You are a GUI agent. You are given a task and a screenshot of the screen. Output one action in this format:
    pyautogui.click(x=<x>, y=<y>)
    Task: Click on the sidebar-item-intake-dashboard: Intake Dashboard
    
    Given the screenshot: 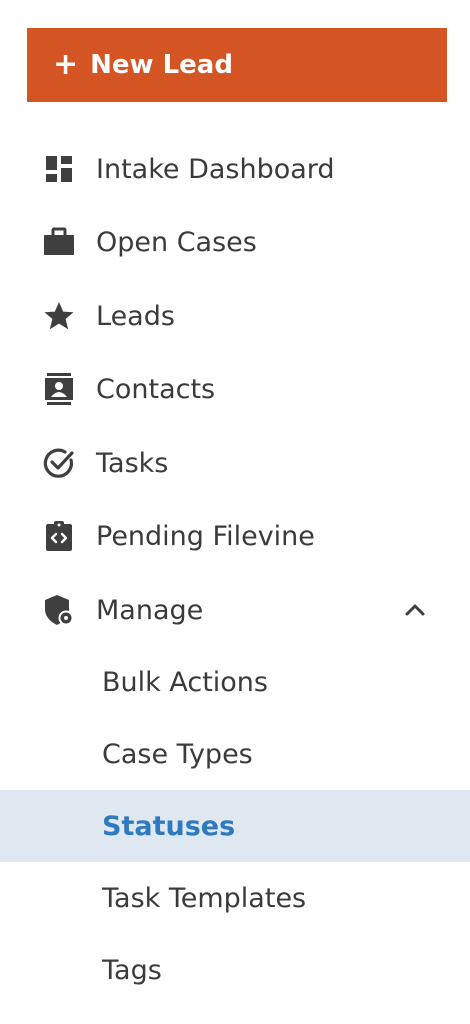 What is the action you would take?
    pyautogui.click(x=235, y=169)
    